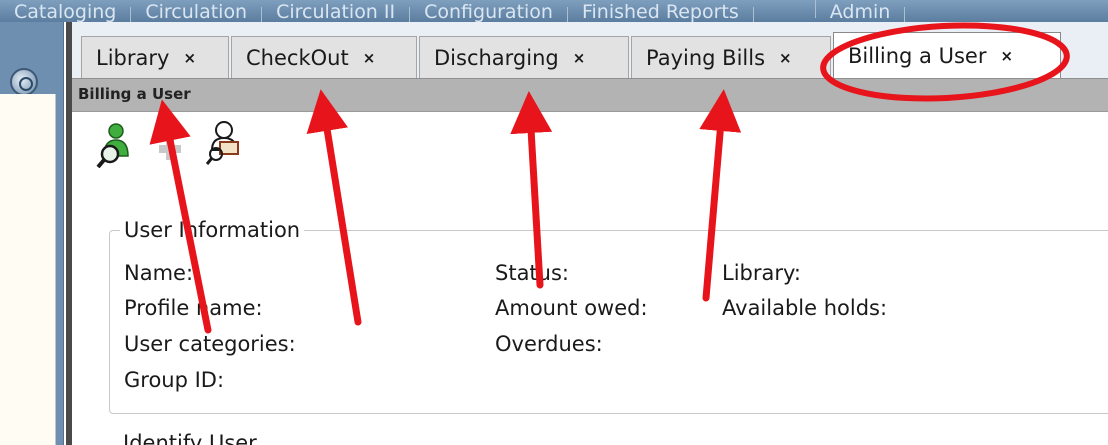  What do you see at coordinates (761, 273) in the screenshot?
I see `library-label: Library:` at bounding box center [761, 273].